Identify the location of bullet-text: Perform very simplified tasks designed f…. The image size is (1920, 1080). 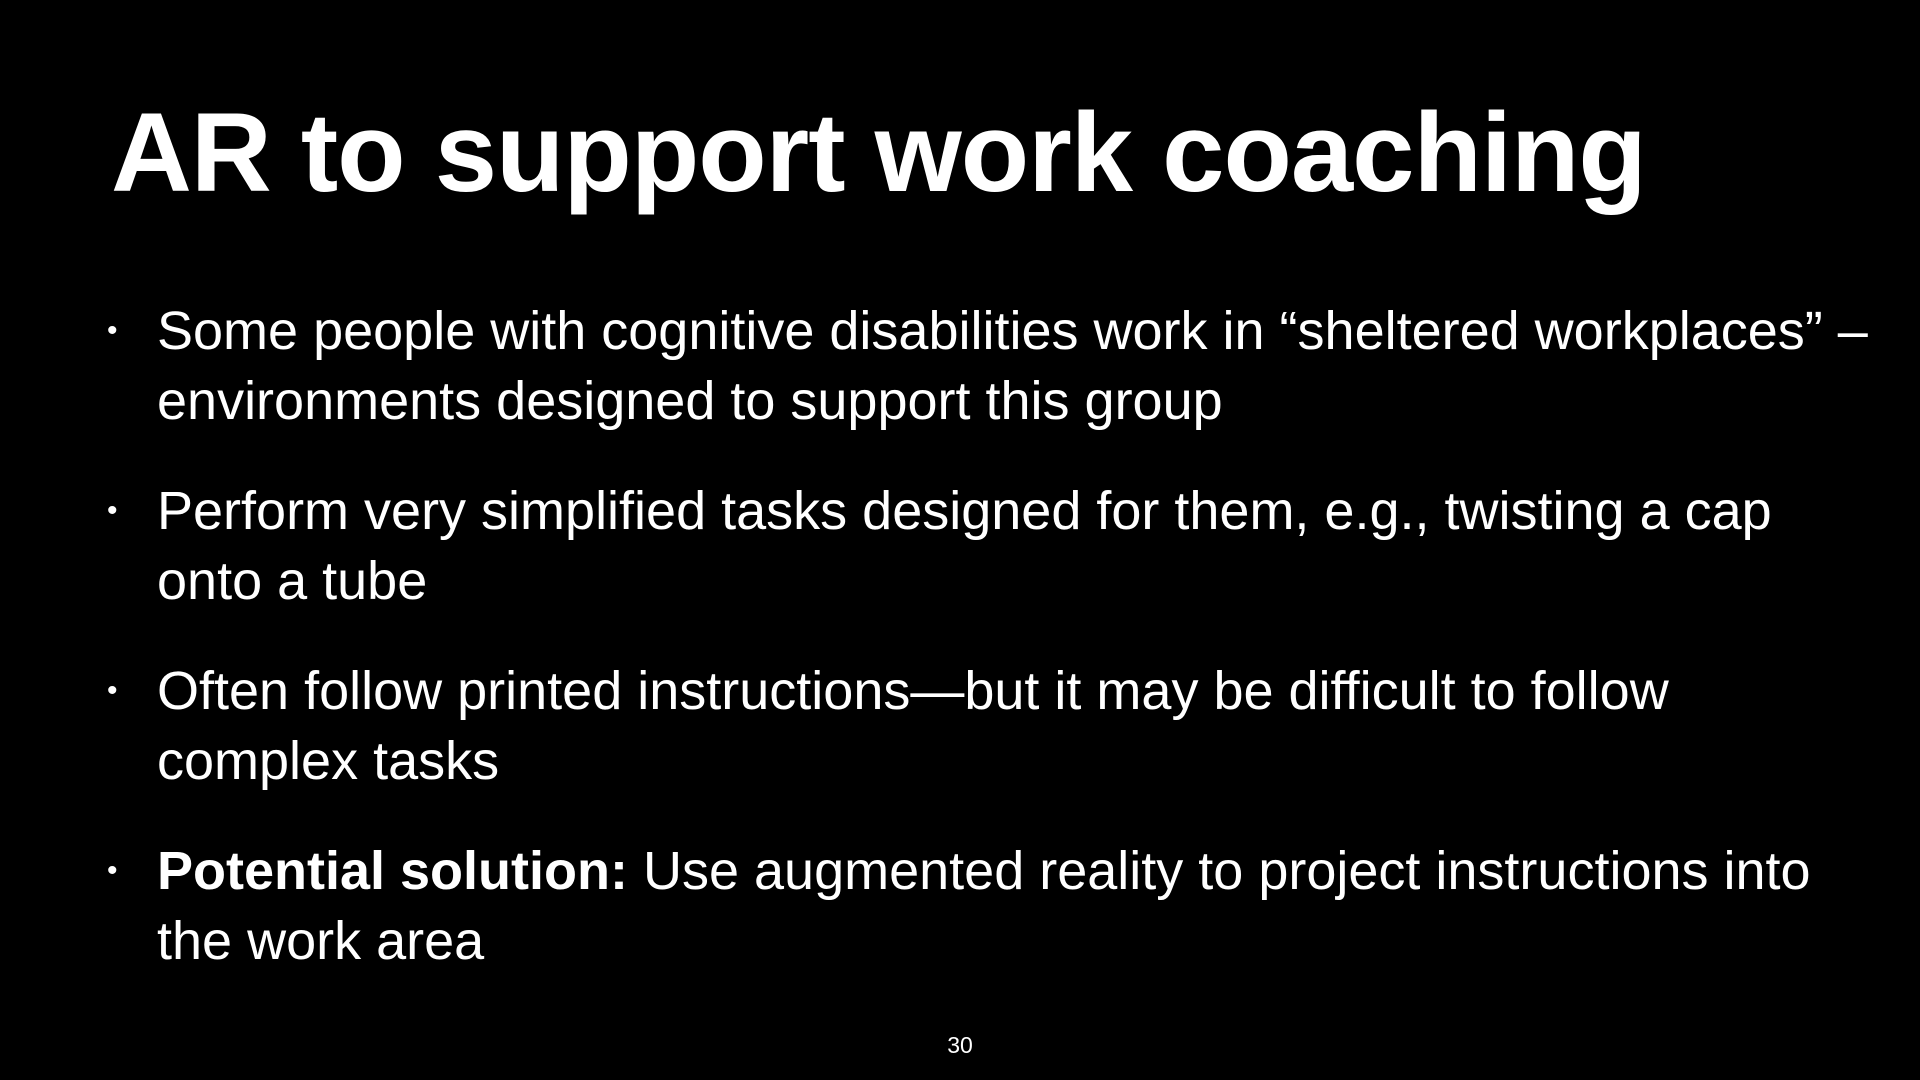
(964, 546).